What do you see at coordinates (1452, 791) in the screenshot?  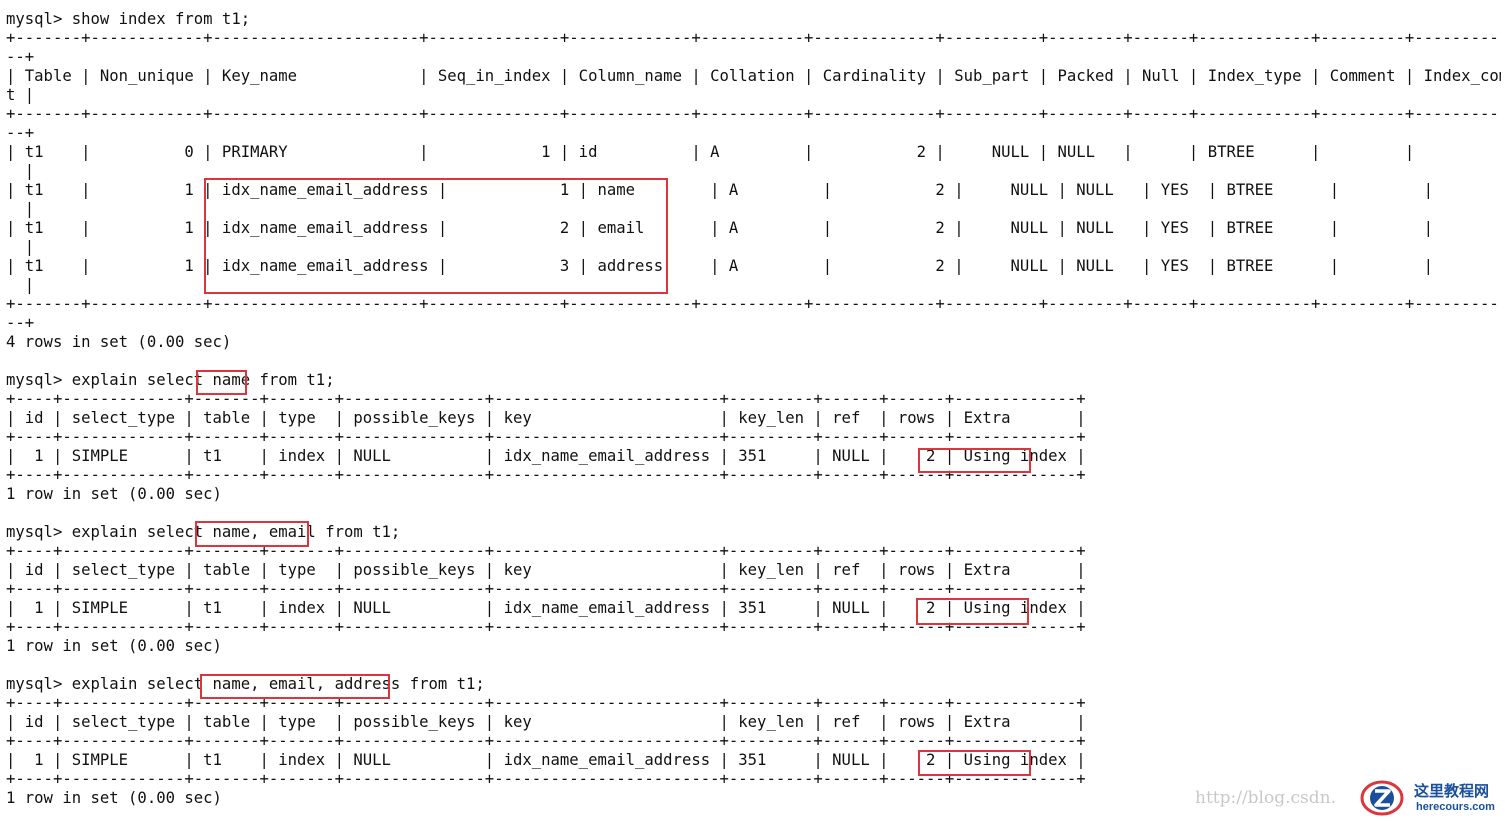 I see `logo-chinese-text: 这里教程网` at bounding box center [1452, 791].